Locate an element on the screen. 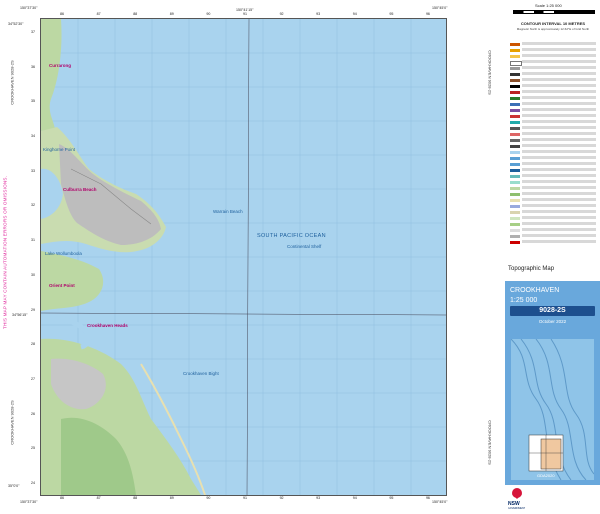 The height and width of the screenshot is (514, 600). nsw-logo: NSW GOVERNMENT is located at coordinates (523, 500).